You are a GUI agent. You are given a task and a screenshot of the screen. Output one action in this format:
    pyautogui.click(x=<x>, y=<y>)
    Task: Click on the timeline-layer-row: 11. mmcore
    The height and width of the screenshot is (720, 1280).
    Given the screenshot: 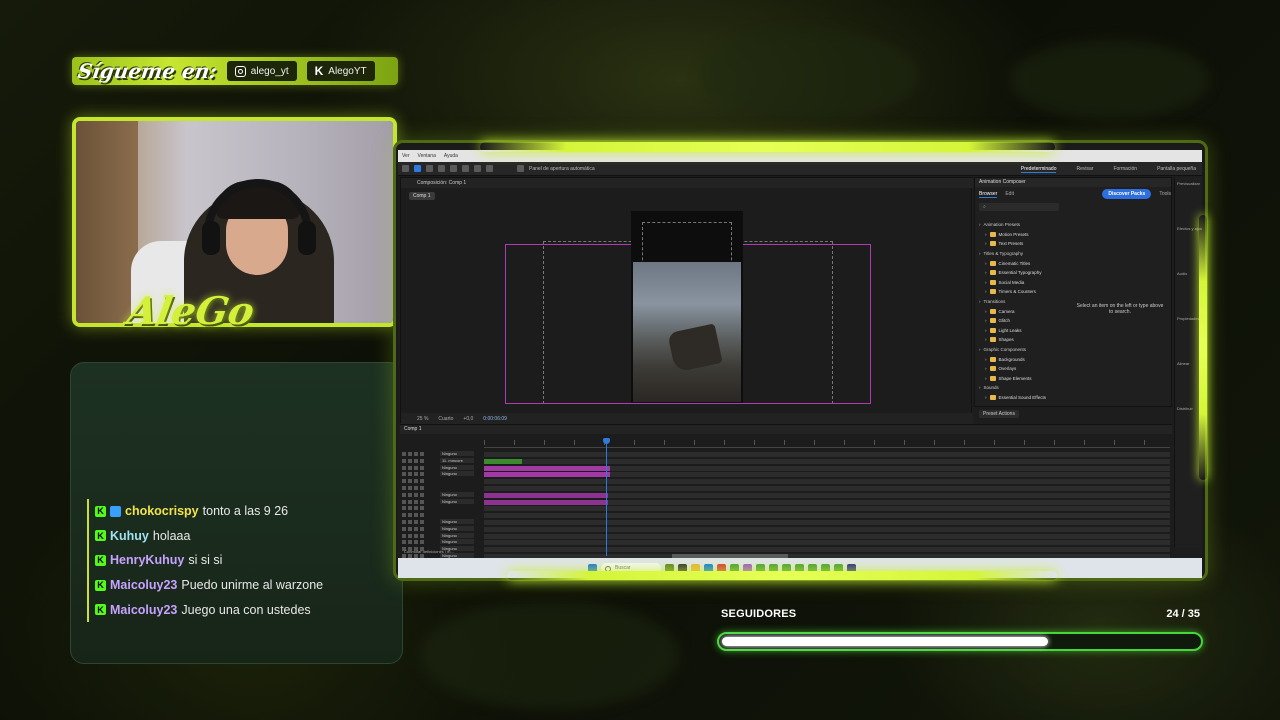 What is the action you would take?
    pyautogui.click(x=786, y=461)
    